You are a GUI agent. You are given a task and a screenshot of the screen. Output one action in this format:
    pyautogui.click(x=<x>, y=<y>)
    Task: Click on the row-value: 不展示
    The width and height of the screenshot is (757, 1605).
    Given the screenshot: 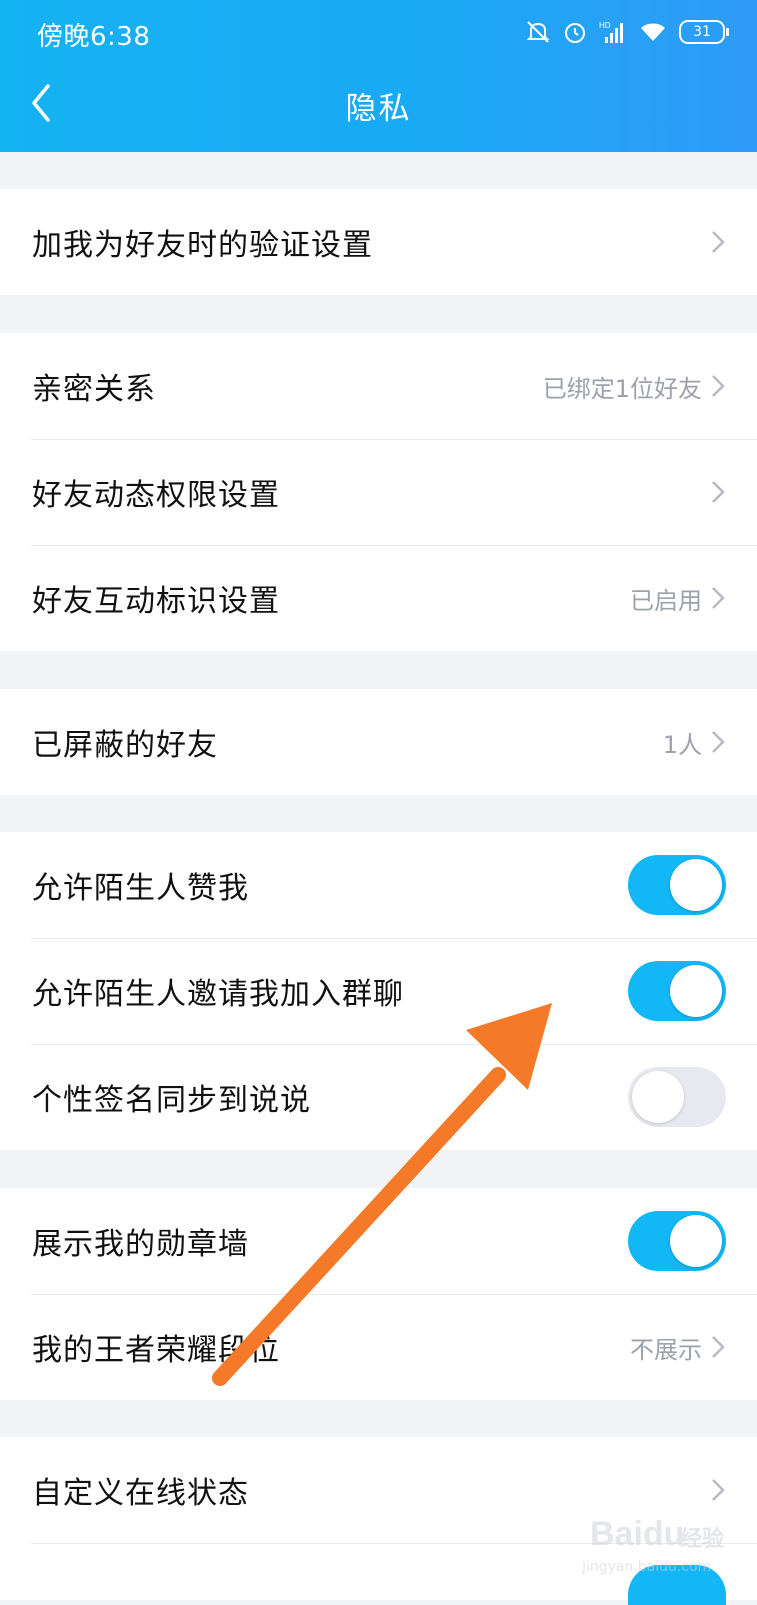 What is the action you would take?
    pyautogui.click(x=666, y=1349)
    